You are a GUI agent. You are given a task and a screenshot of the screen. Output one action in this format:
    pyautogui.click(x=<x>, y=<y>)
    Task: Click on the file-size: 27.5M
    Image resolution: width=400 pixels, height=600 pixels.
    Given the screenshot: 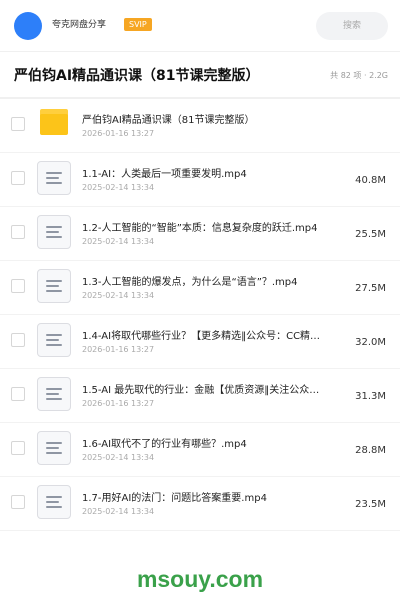 What is the action you would take?
    pyautogui.click(x=370, y=288)
    